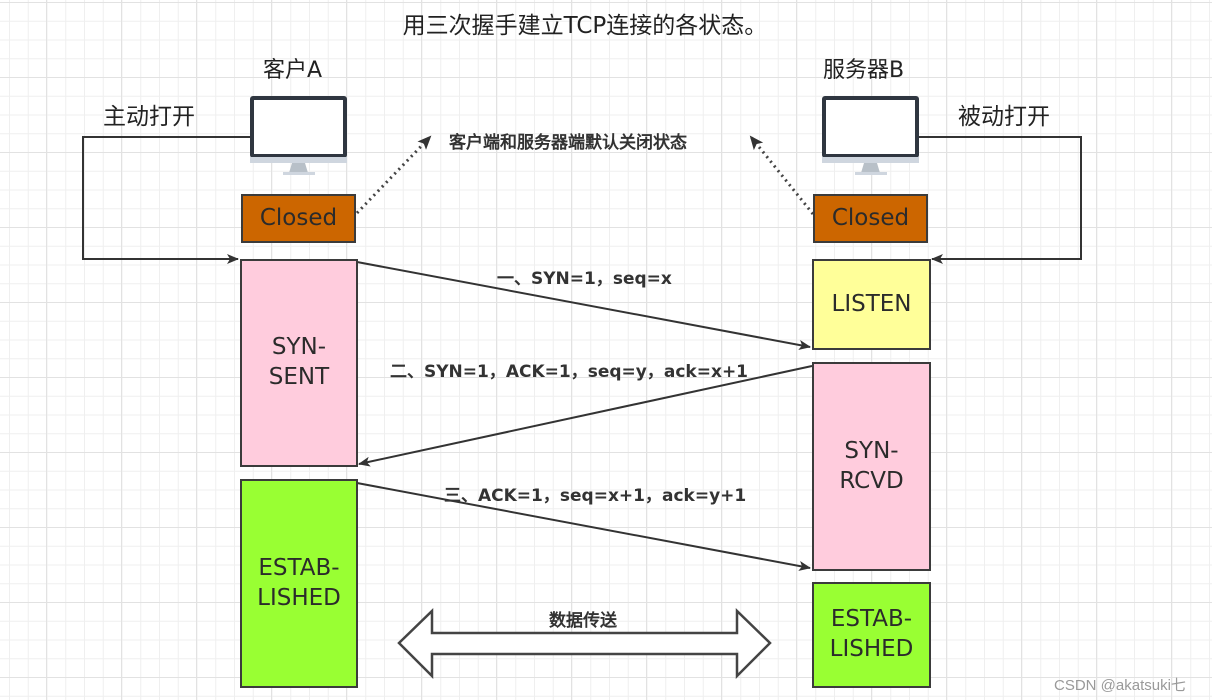 Image resolution: width=1212 pixels, height=700 pixels. Describe the element at coordinates (782, 175) in the screenshot. I see `server-closed-note-arrow` at that location.